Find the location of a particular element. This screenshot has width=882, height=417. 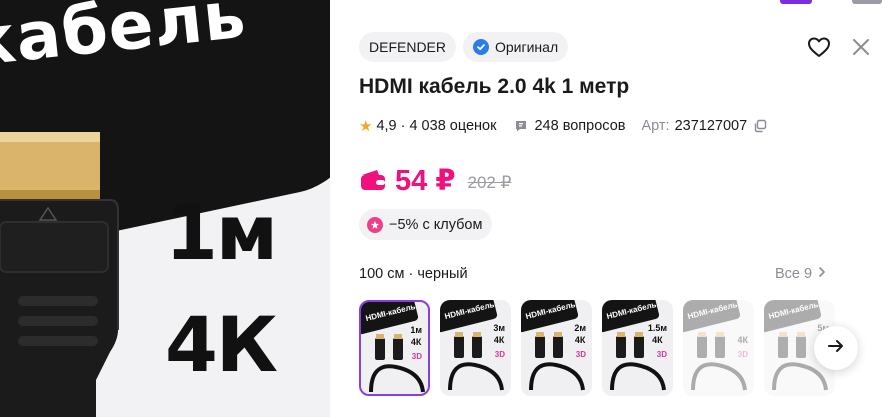

chat-bubble-icon is located at coordinates (521, 126).